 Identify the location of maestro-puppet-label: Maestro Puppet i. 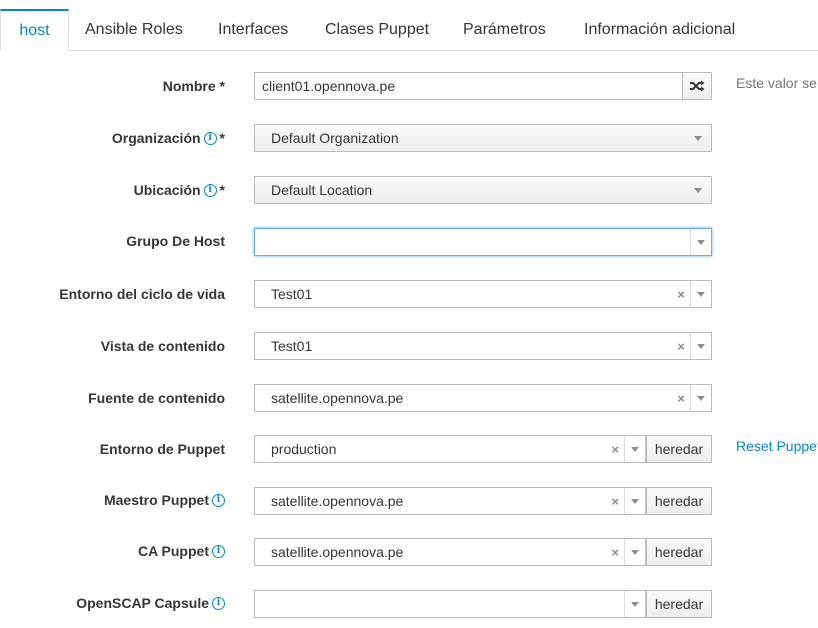
(164, 500).